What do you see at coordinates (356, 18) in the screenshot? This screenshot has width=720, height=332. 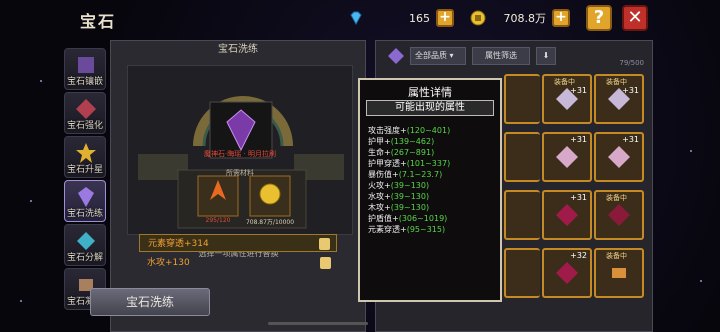 I see `diamond-icon` at bounding box center [356, 18].